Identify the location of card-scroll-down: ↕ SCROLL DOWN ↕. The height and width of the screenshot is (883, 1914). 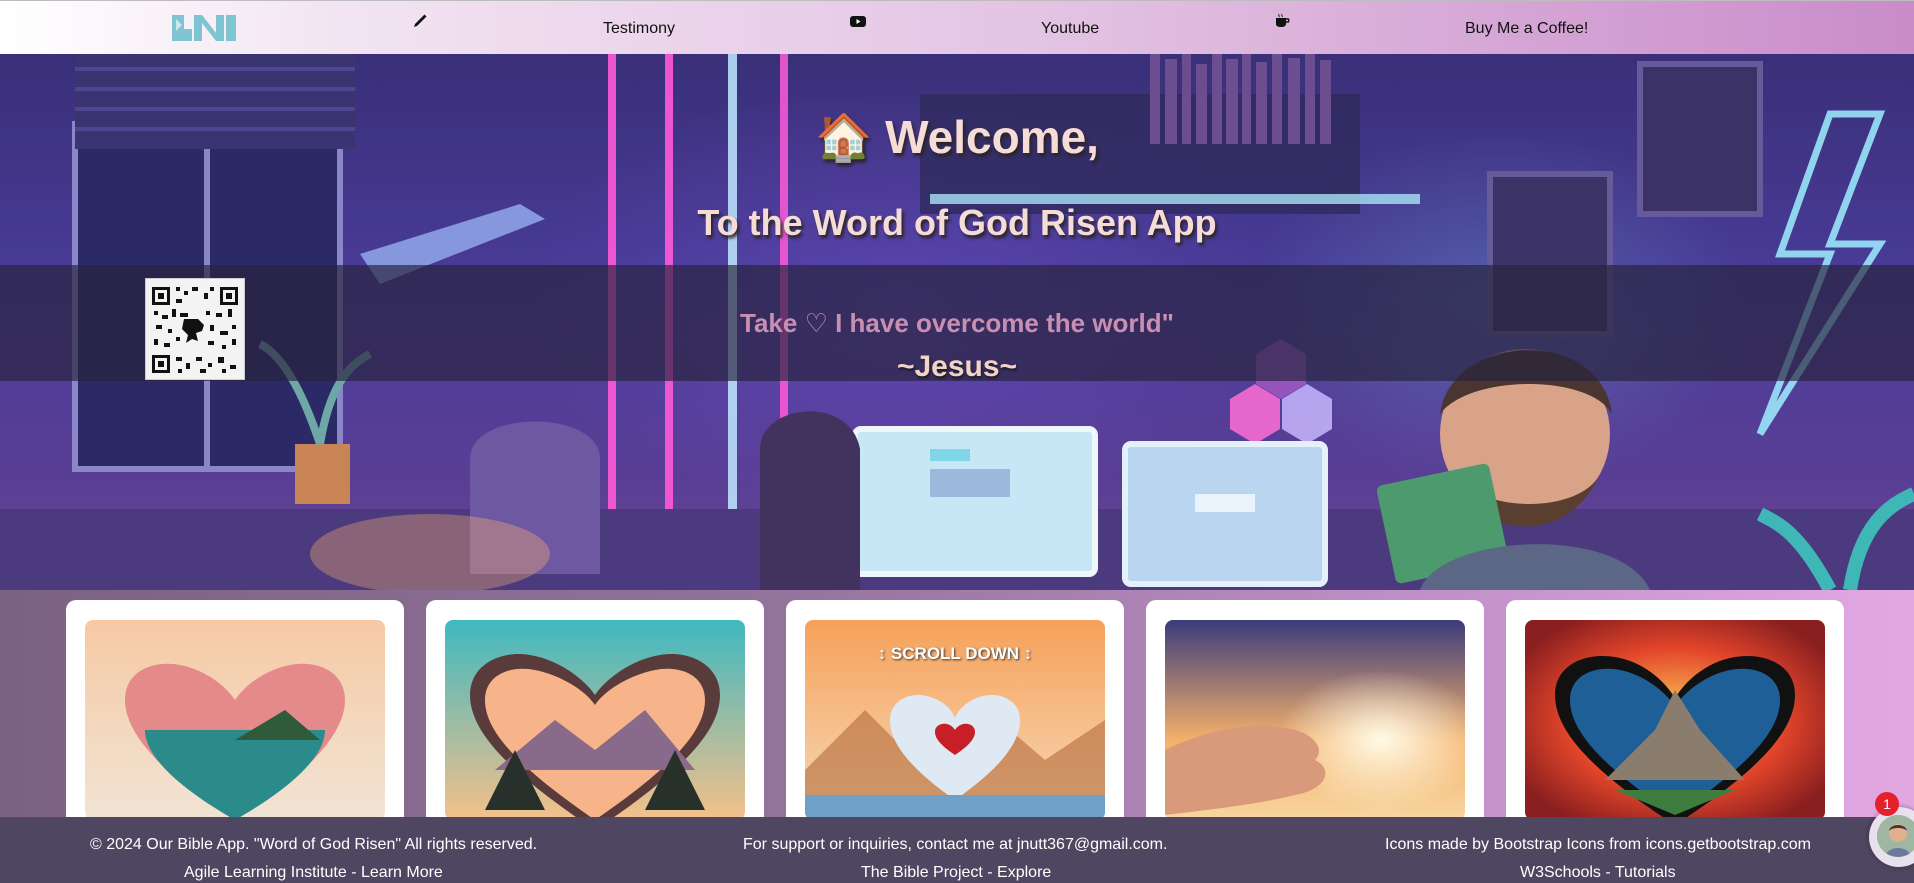
(955, 715).